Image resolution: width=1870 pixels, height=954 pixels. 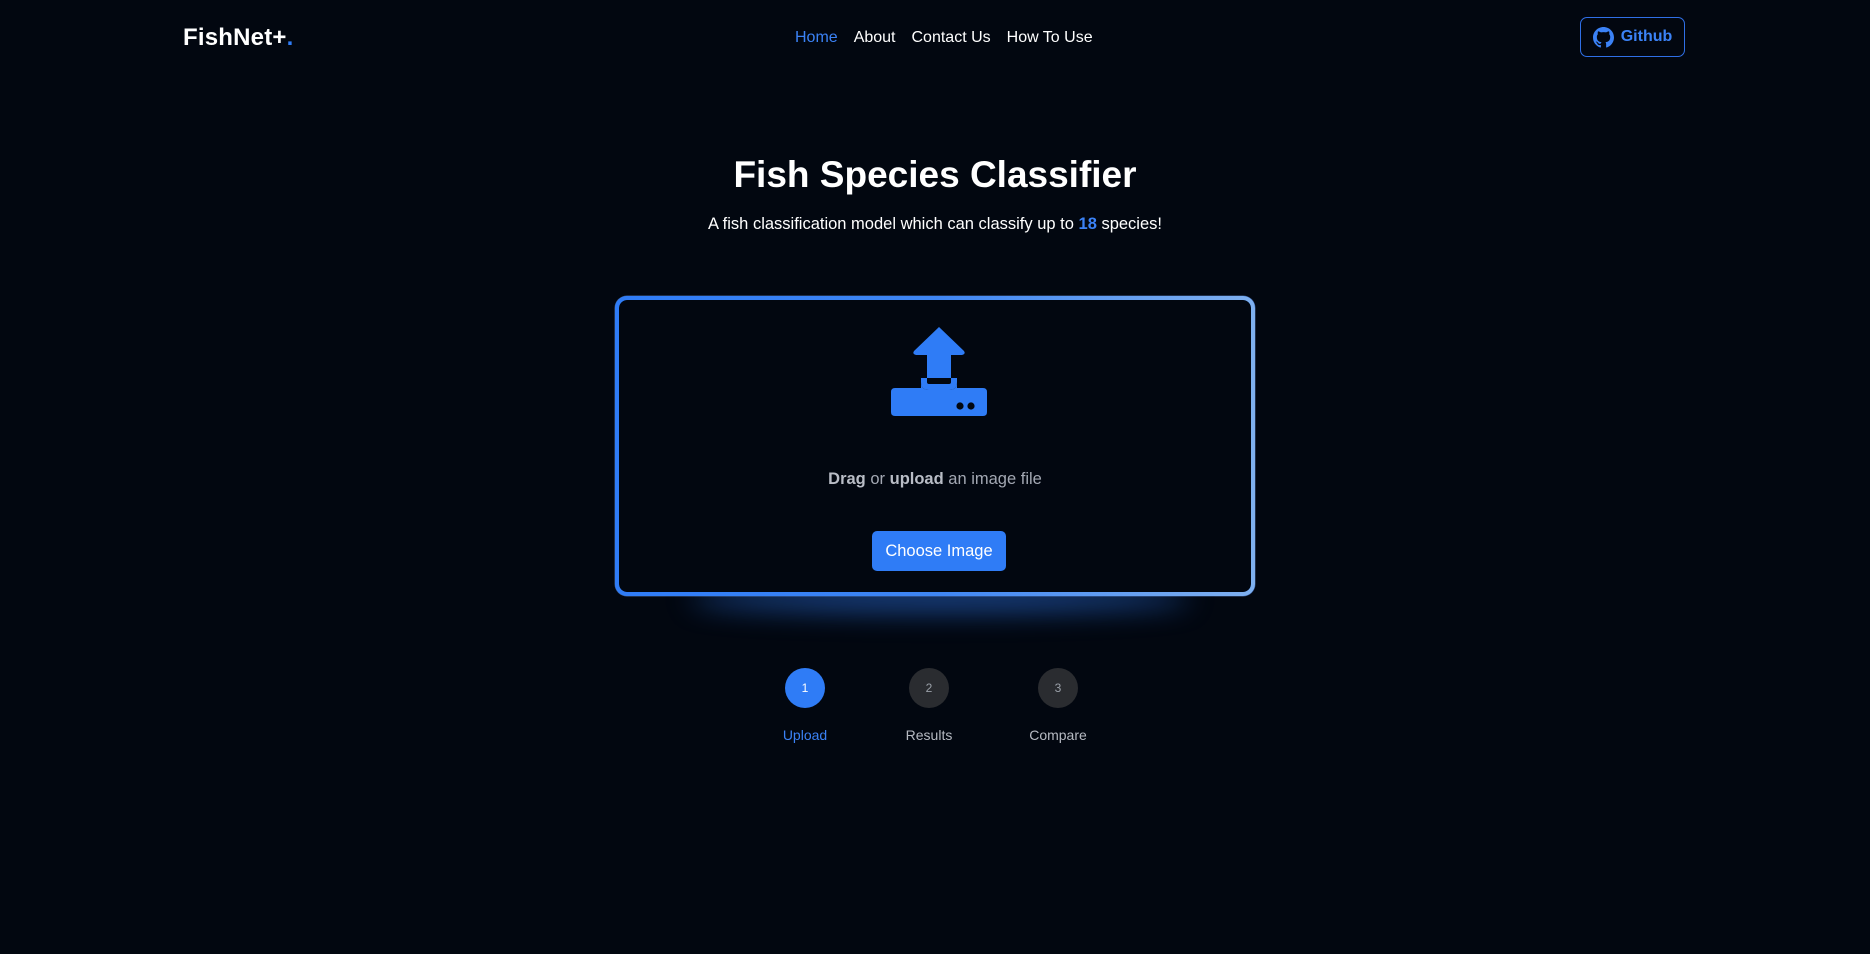 I want to click on step-compare: 3 Compare, so click(x=1058, y=705).